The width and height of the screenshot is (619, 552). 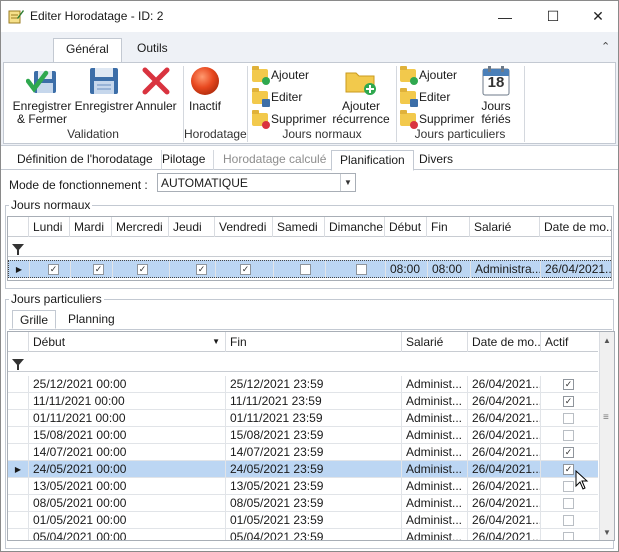 I want to click on fin-cell: 08/05/2021 23:59, so click(x=313, y=503).